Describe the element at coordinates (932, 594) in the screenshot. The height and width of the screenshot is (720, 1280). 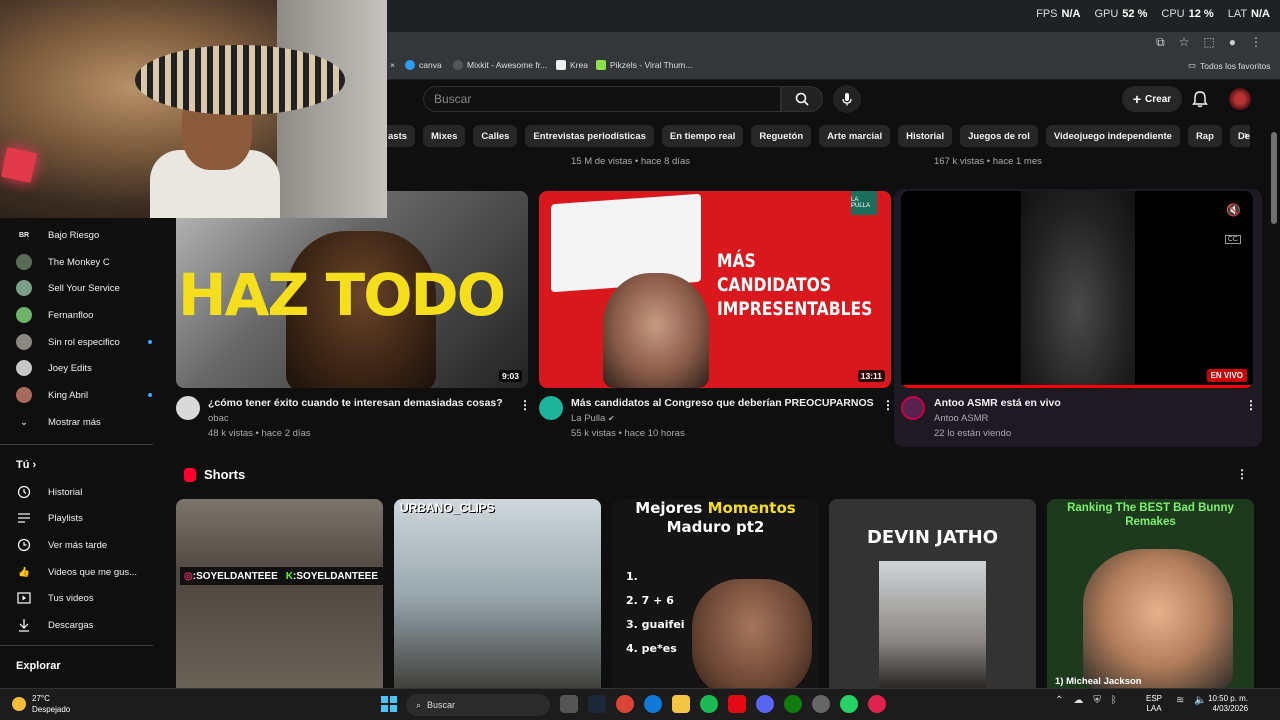
I see `short-card: DEVIN JATHO` at that location.